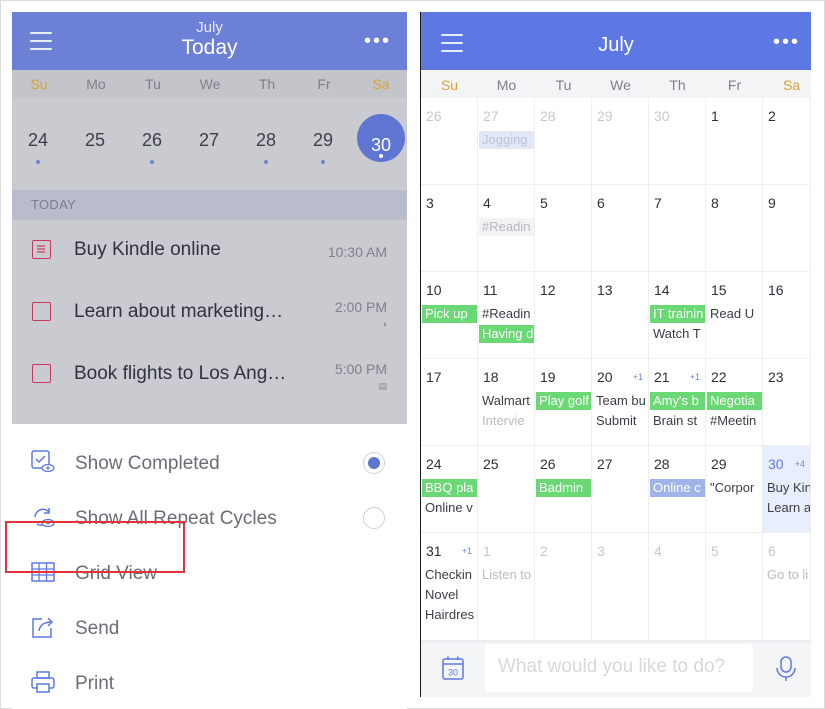  Describe the element at coordinates (209, 375) in the screenshot. I see `task-row: Book flights to Los Ang… 5:00 PM ▤` at that location.